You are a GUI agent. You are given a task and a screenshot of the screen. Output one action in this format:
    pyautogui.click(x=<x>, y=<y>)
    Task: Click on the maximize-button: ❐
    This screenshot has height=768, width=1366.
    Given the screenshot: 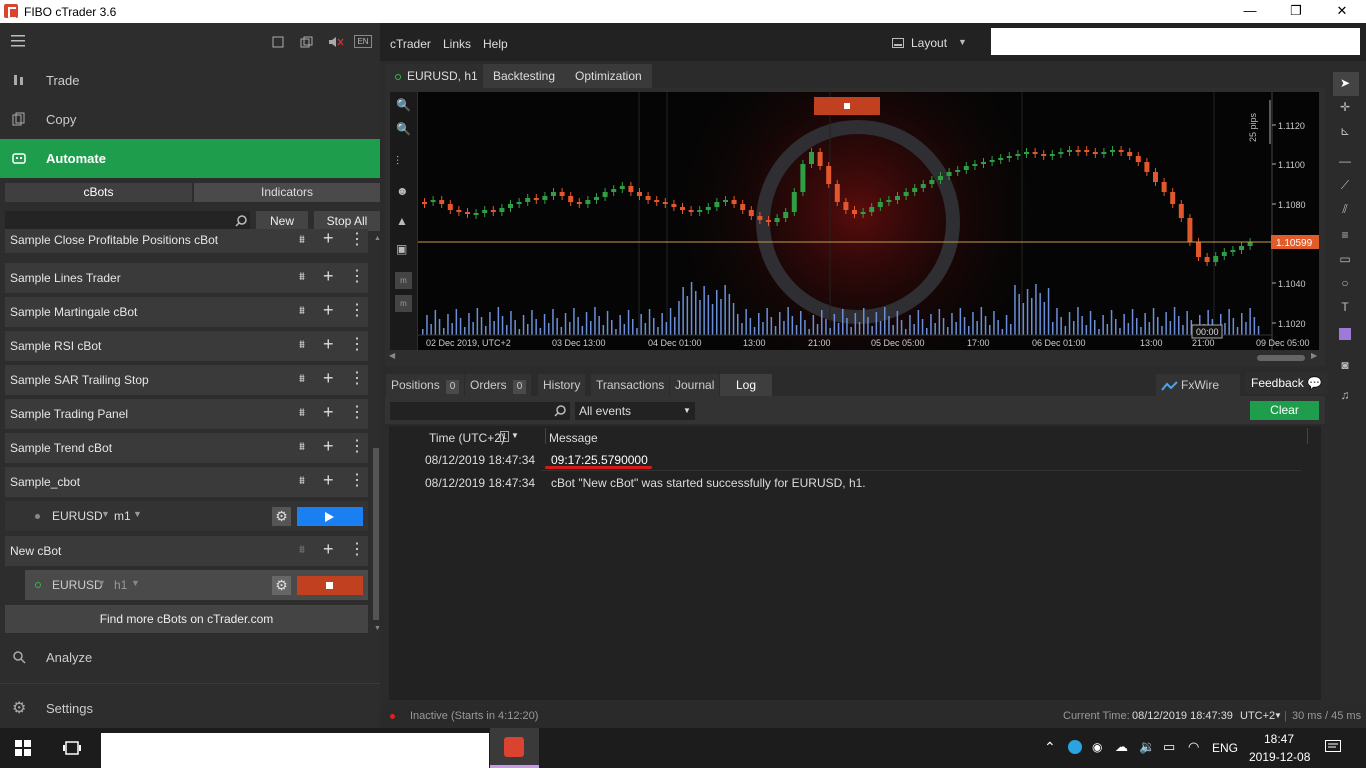 What is the action you would take?
    pyautogui.click(x=1296, y=11)
    